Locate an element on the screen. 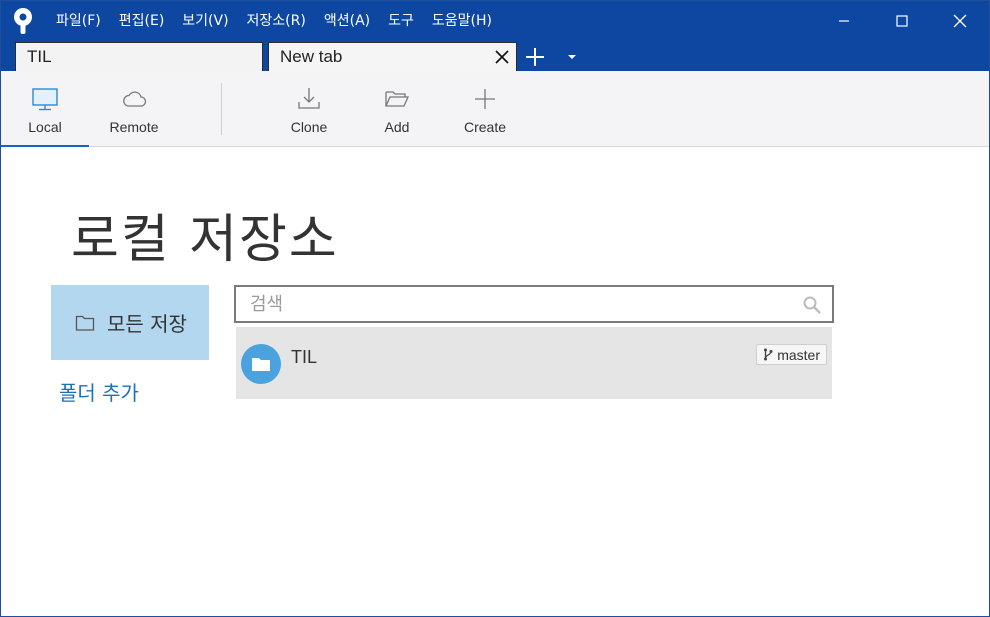 Image resolution: width=990 pixels, height=617 pixels. menu-actions: 액션(A) is located at coordinates (347, 21).